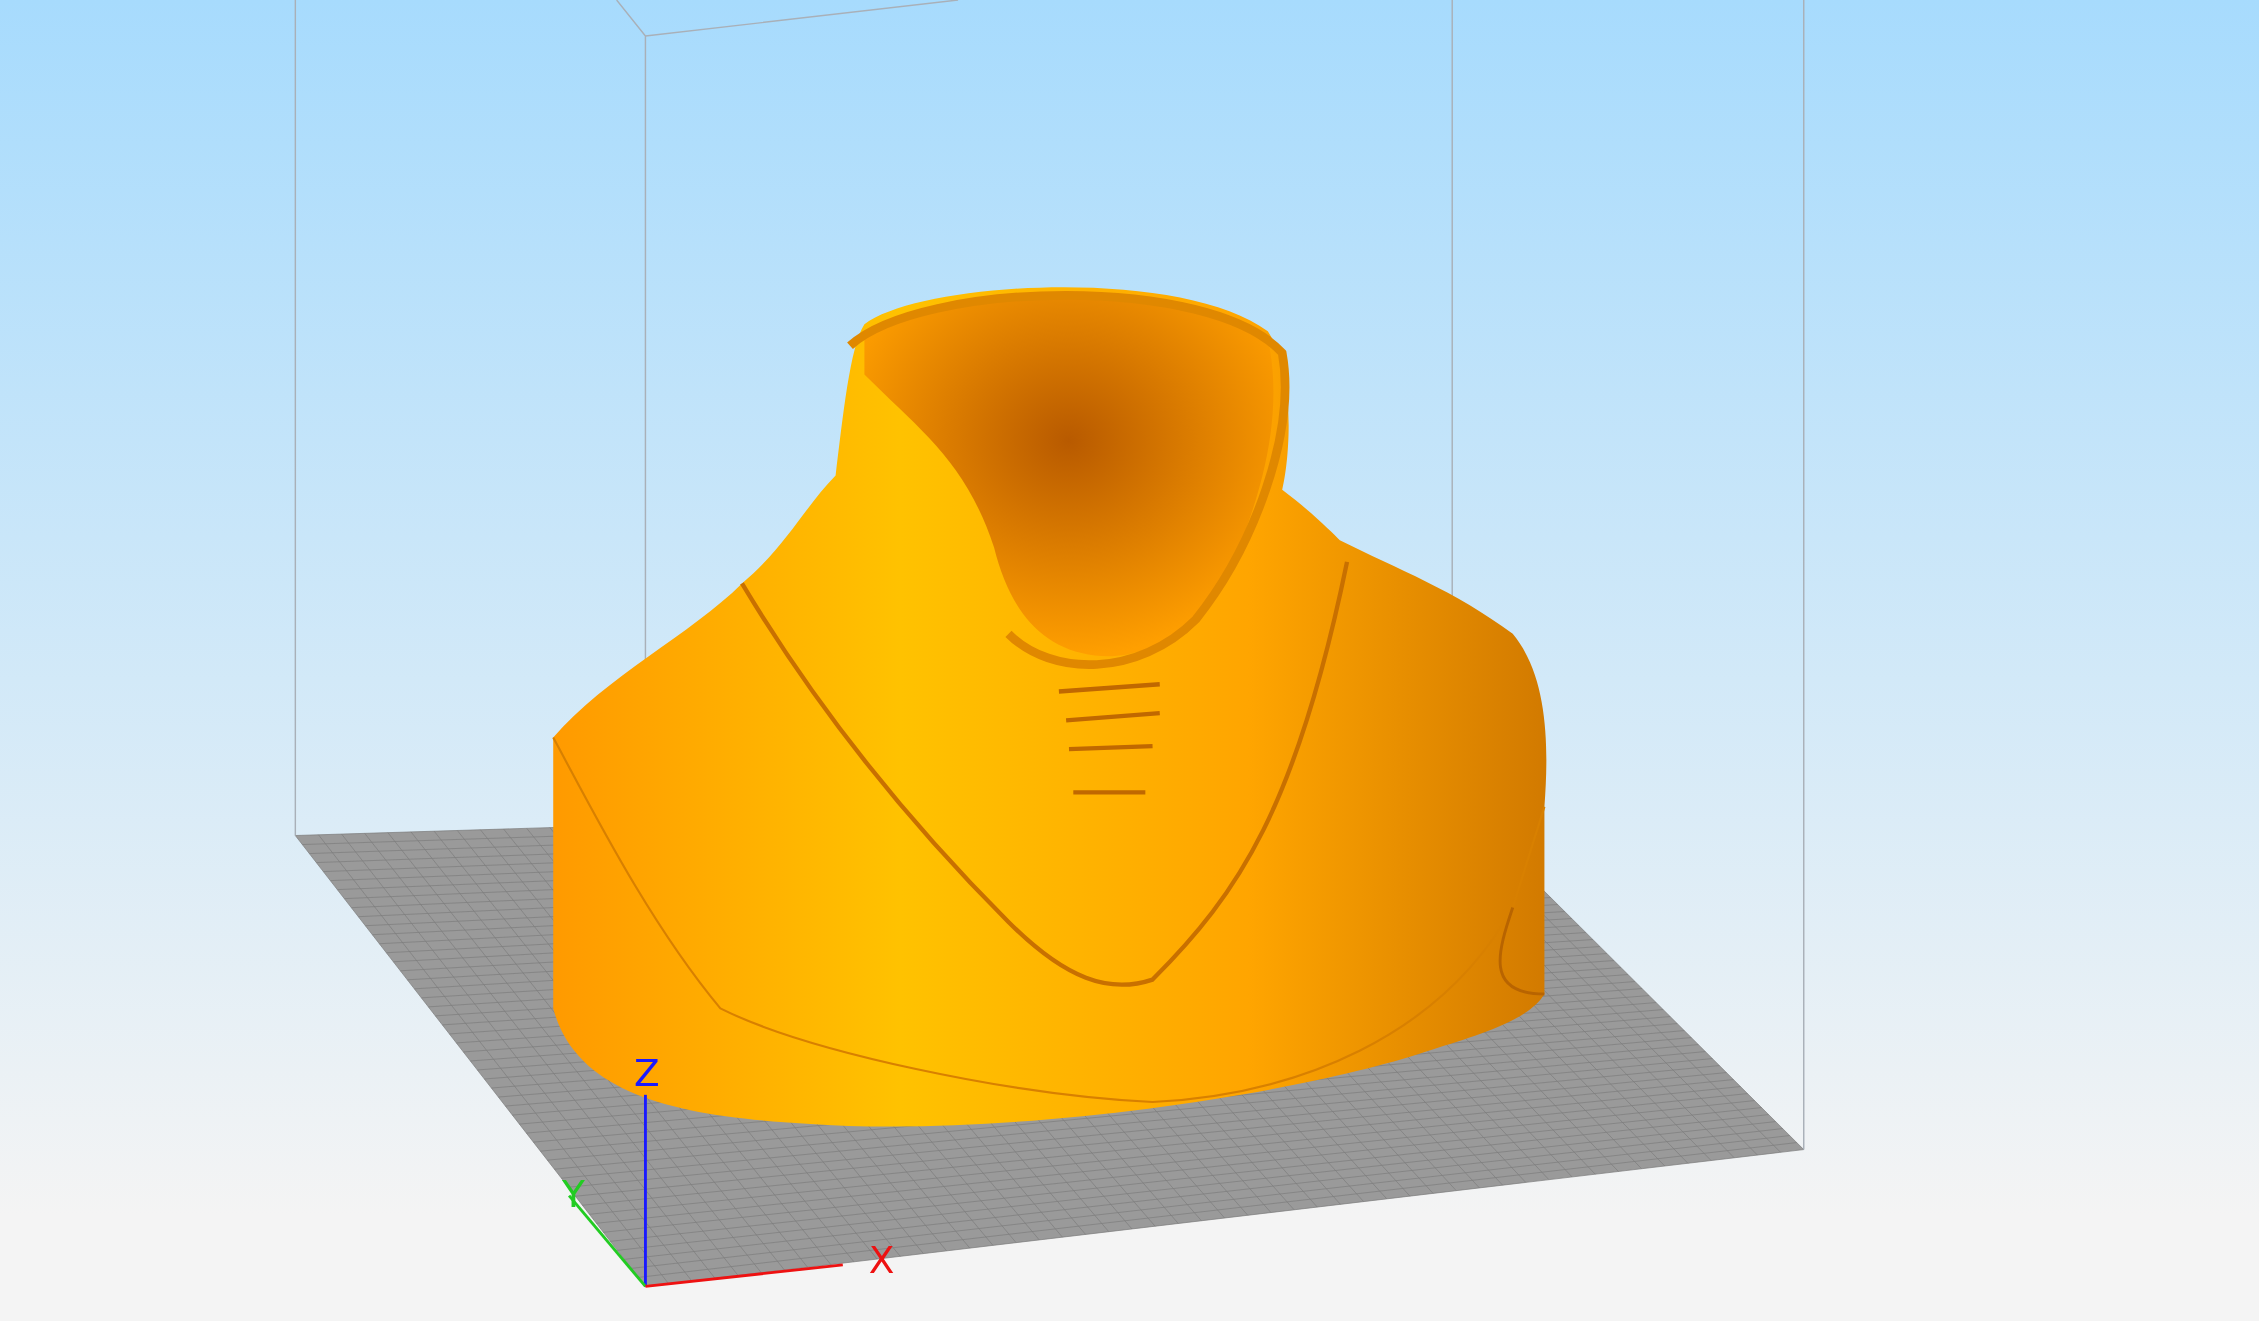 This screenshot has height=1321, width=2259. I want to click on axis-label: Z, so click(647, 1073).